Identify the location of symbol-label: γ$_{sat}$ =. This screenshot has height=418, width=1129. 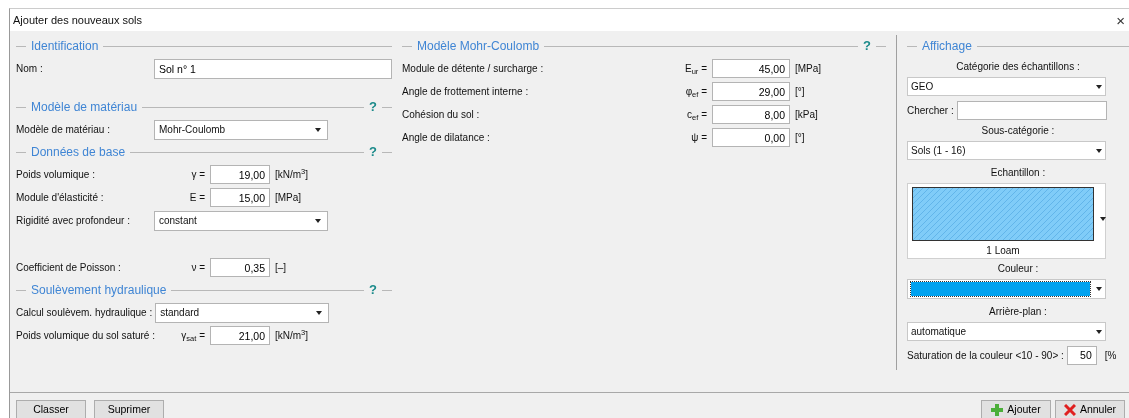
(193, 336).